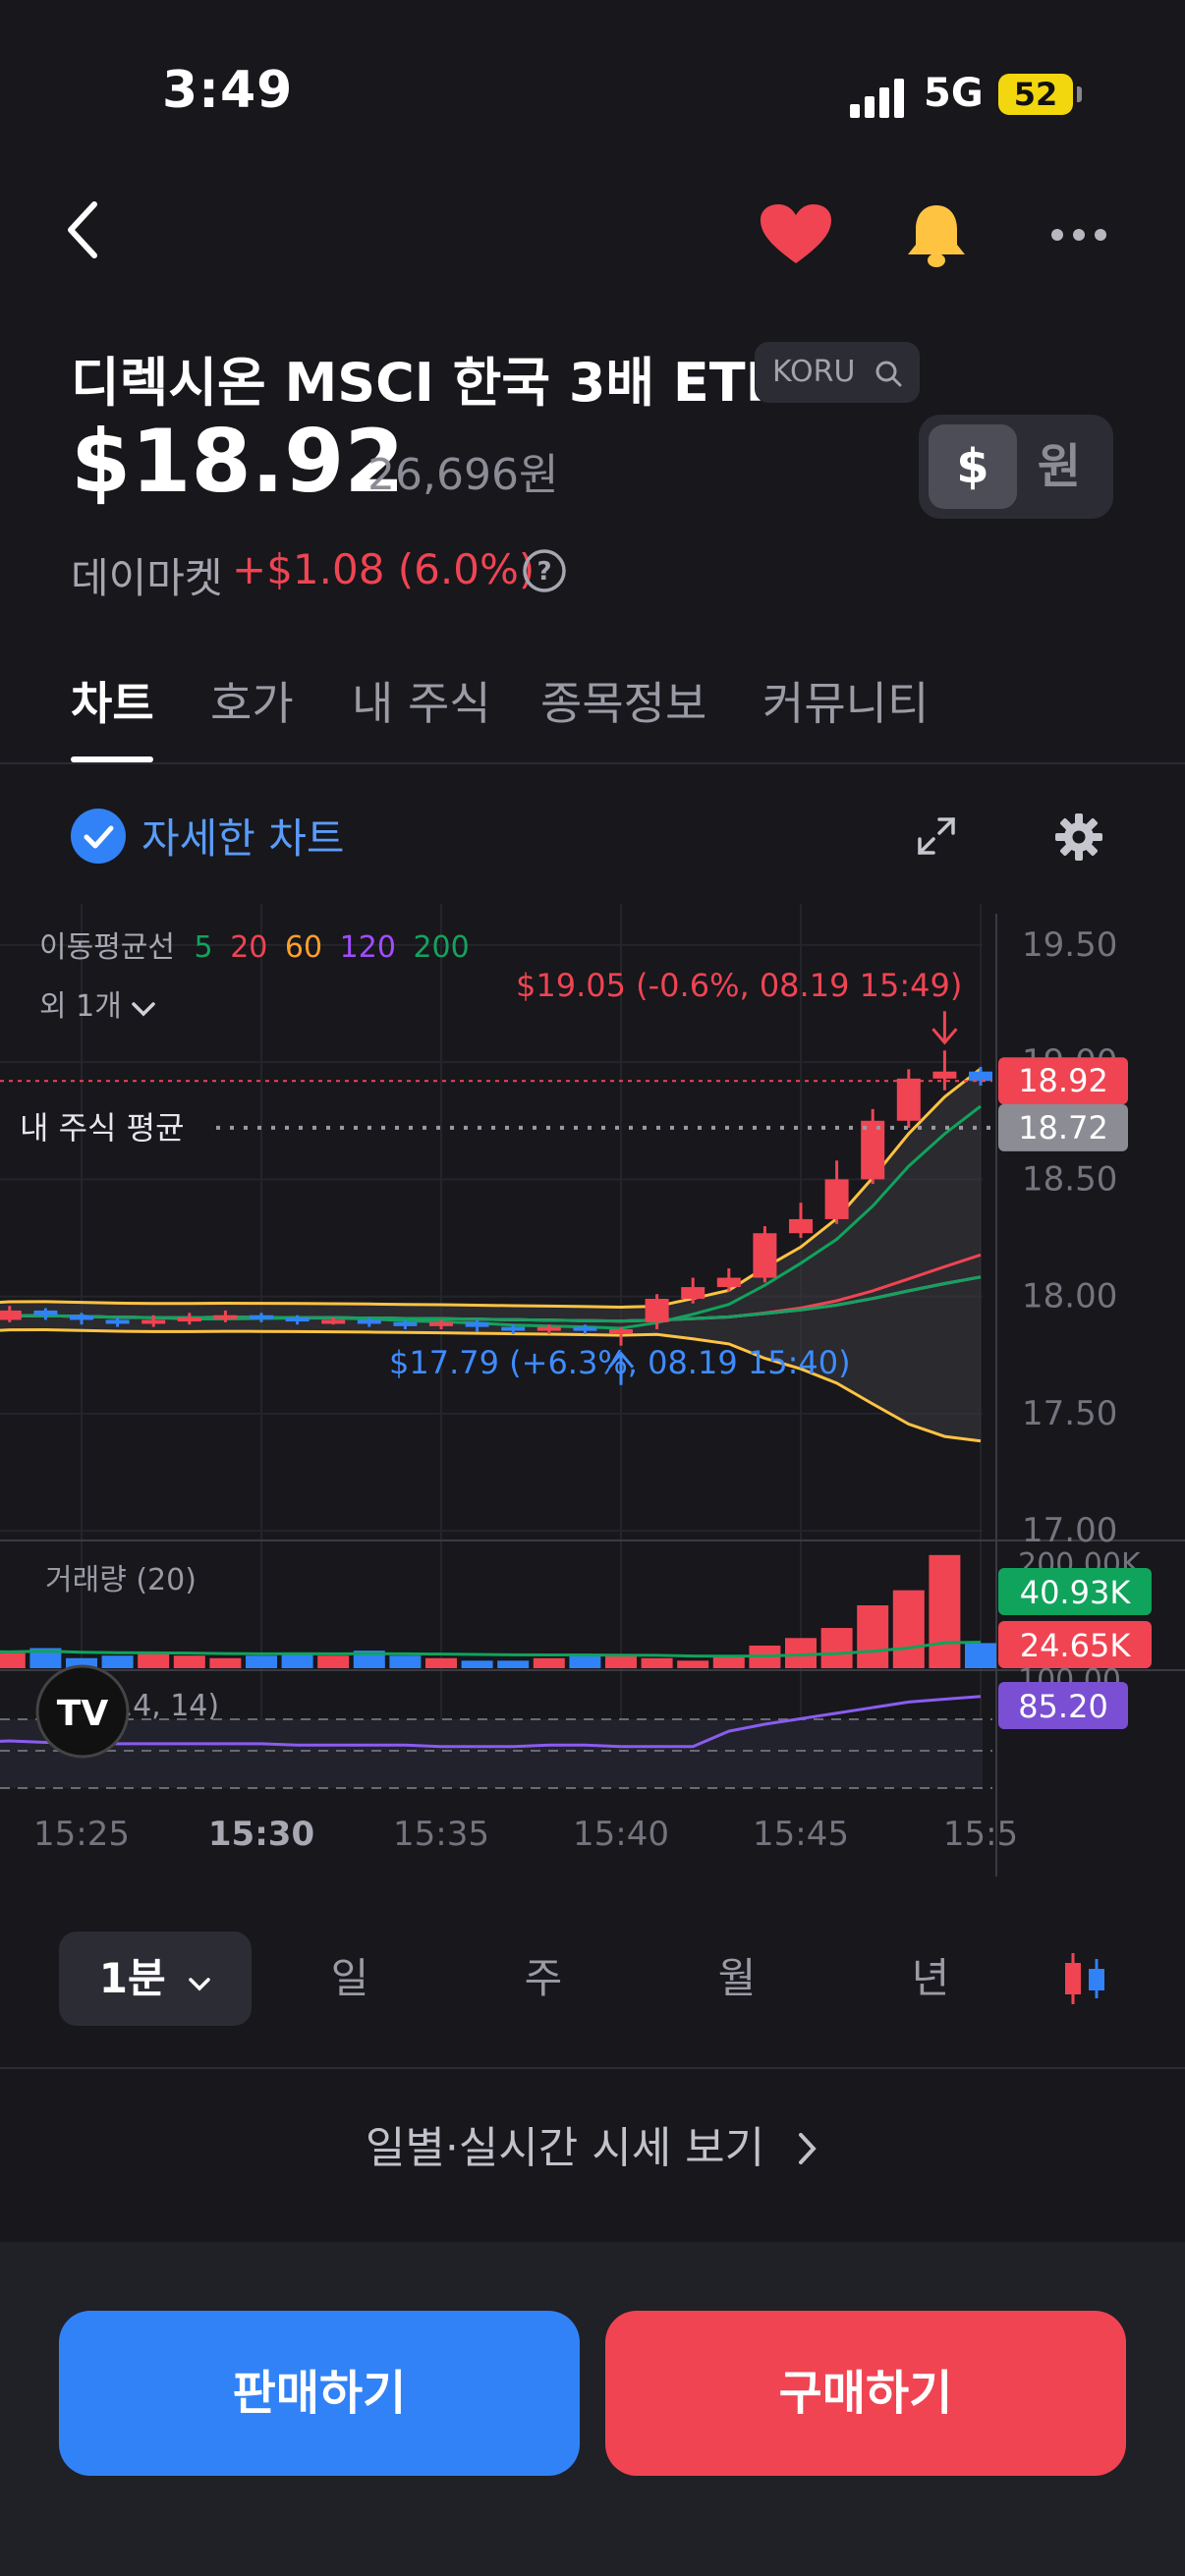 Image resolution: width=1185 pixels, height=2576 pixels. Describe the element at coordinates (99, 836) in the screenshot. I see `check-icon` at that location.